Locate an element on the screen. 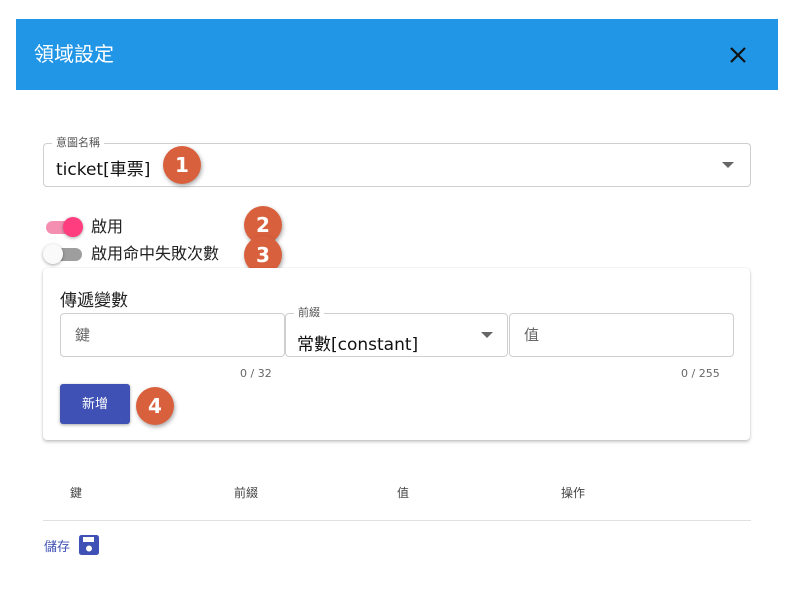  callout-1: 1 is located at coordinates (182, 165).